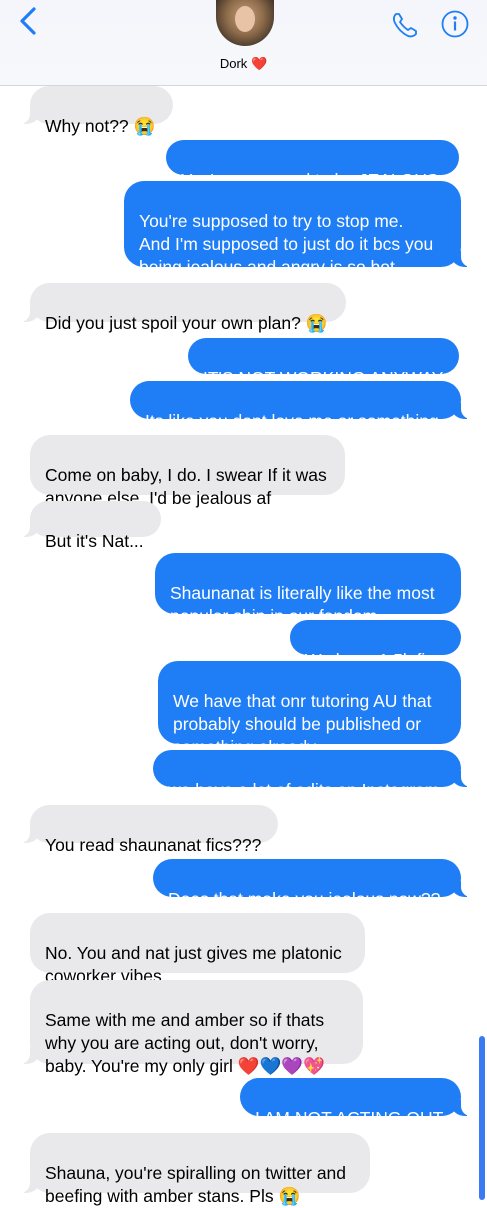  What do you see at coordinates (405, 25) in the screenshot?
I see `phone-icon` at bounding box center [405, 25].